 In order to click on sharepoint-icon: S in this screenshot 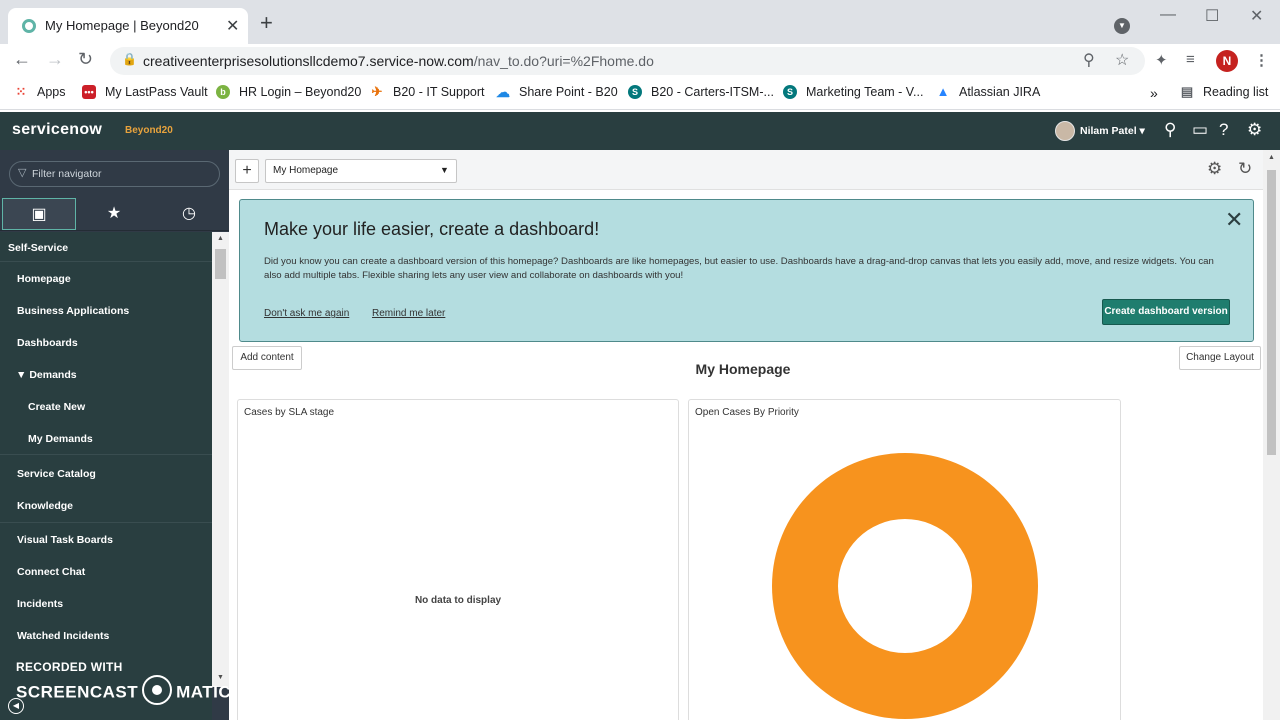, I will do `click(790, 92)`.